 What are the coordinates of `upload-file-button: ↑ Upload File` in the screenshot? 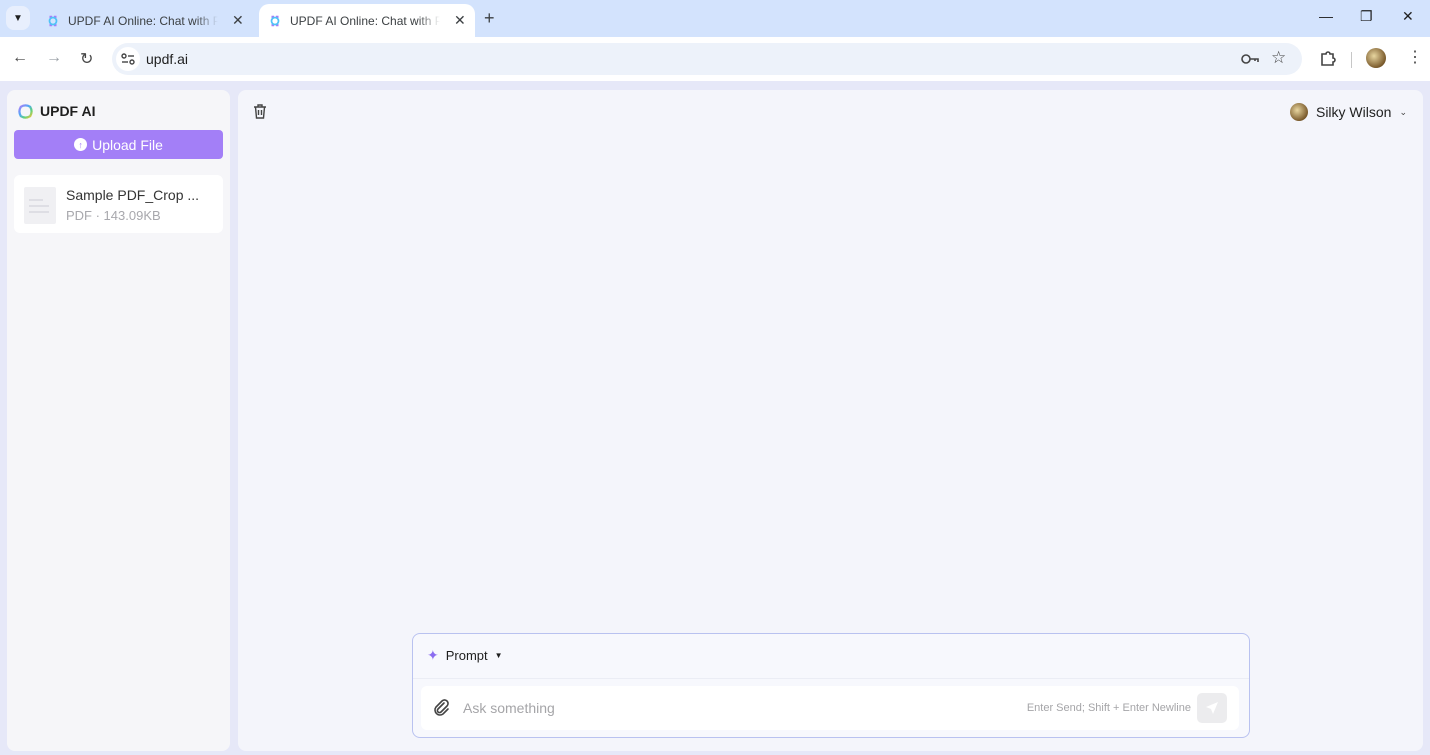 It's located at (118, 144).